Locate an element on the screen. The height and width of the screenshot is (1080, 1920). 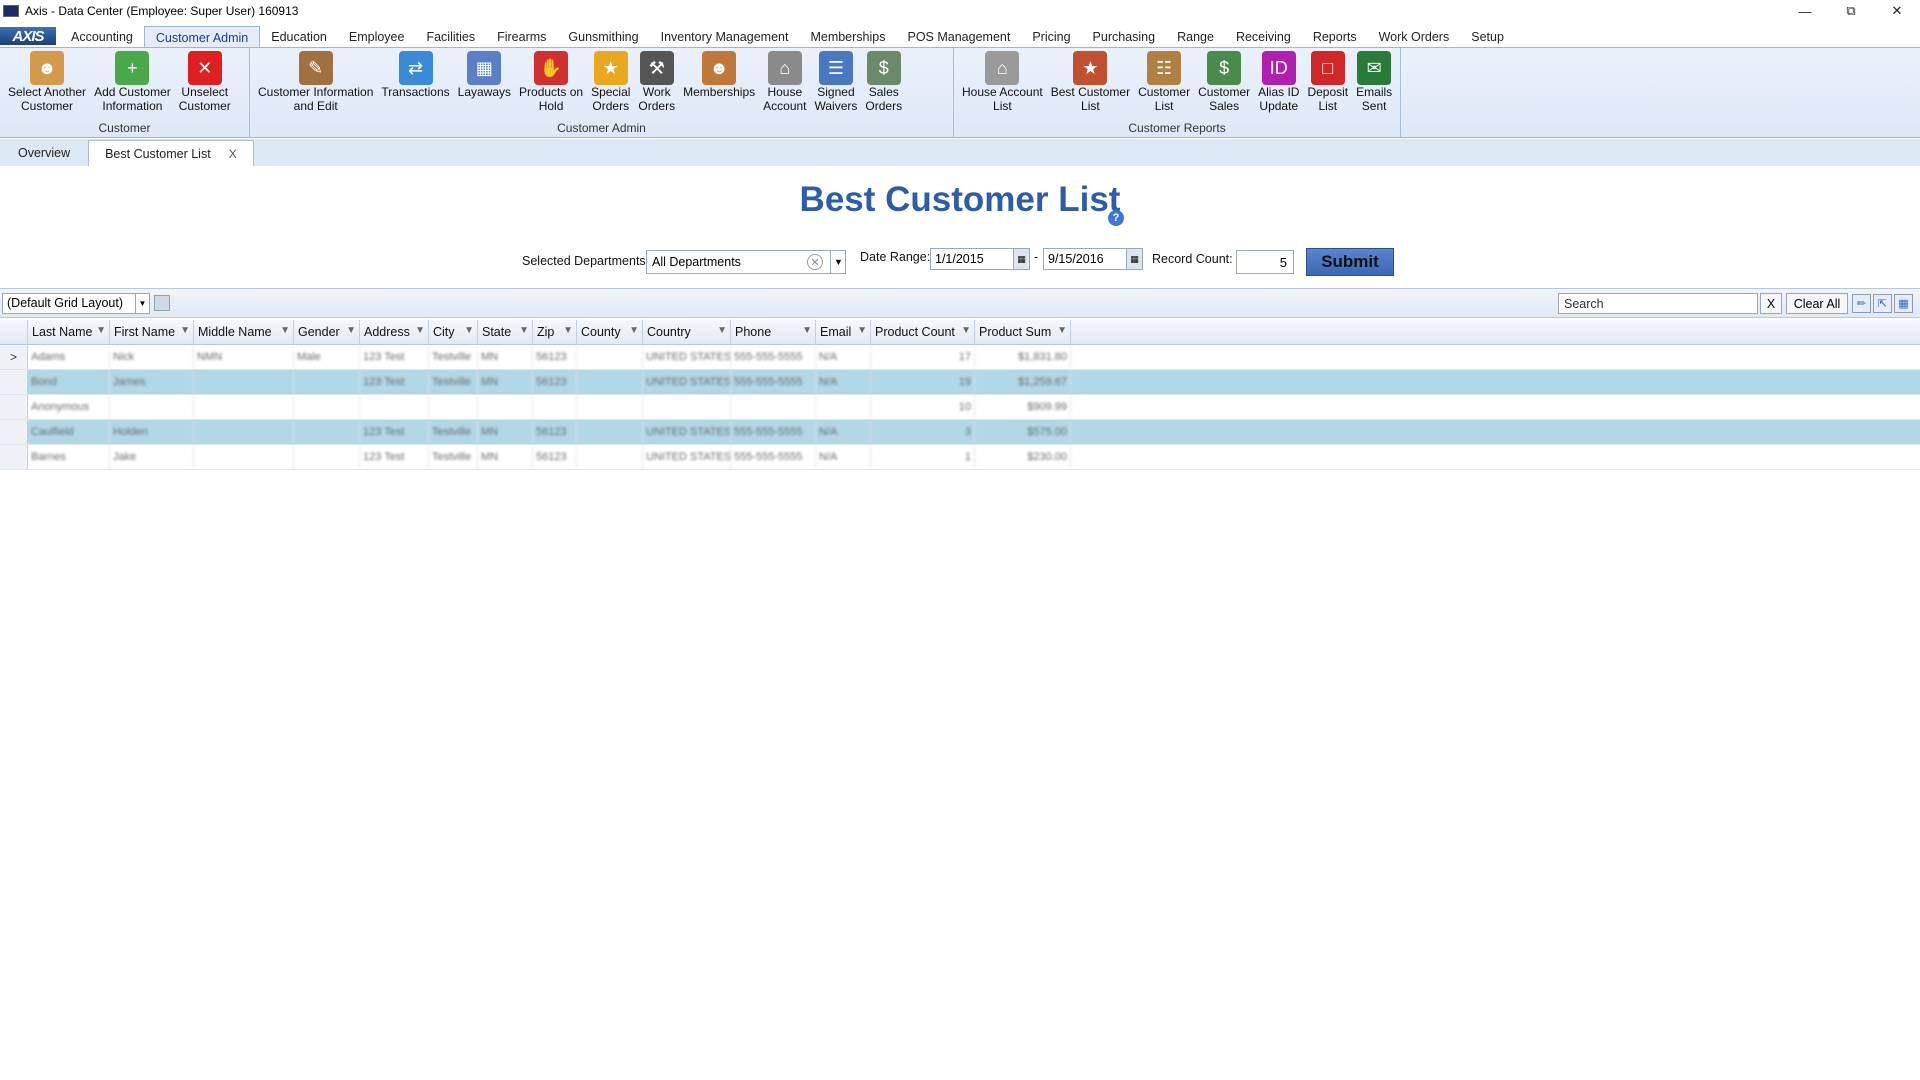
column-header-label: Zip is located at coordinates (546, 332).